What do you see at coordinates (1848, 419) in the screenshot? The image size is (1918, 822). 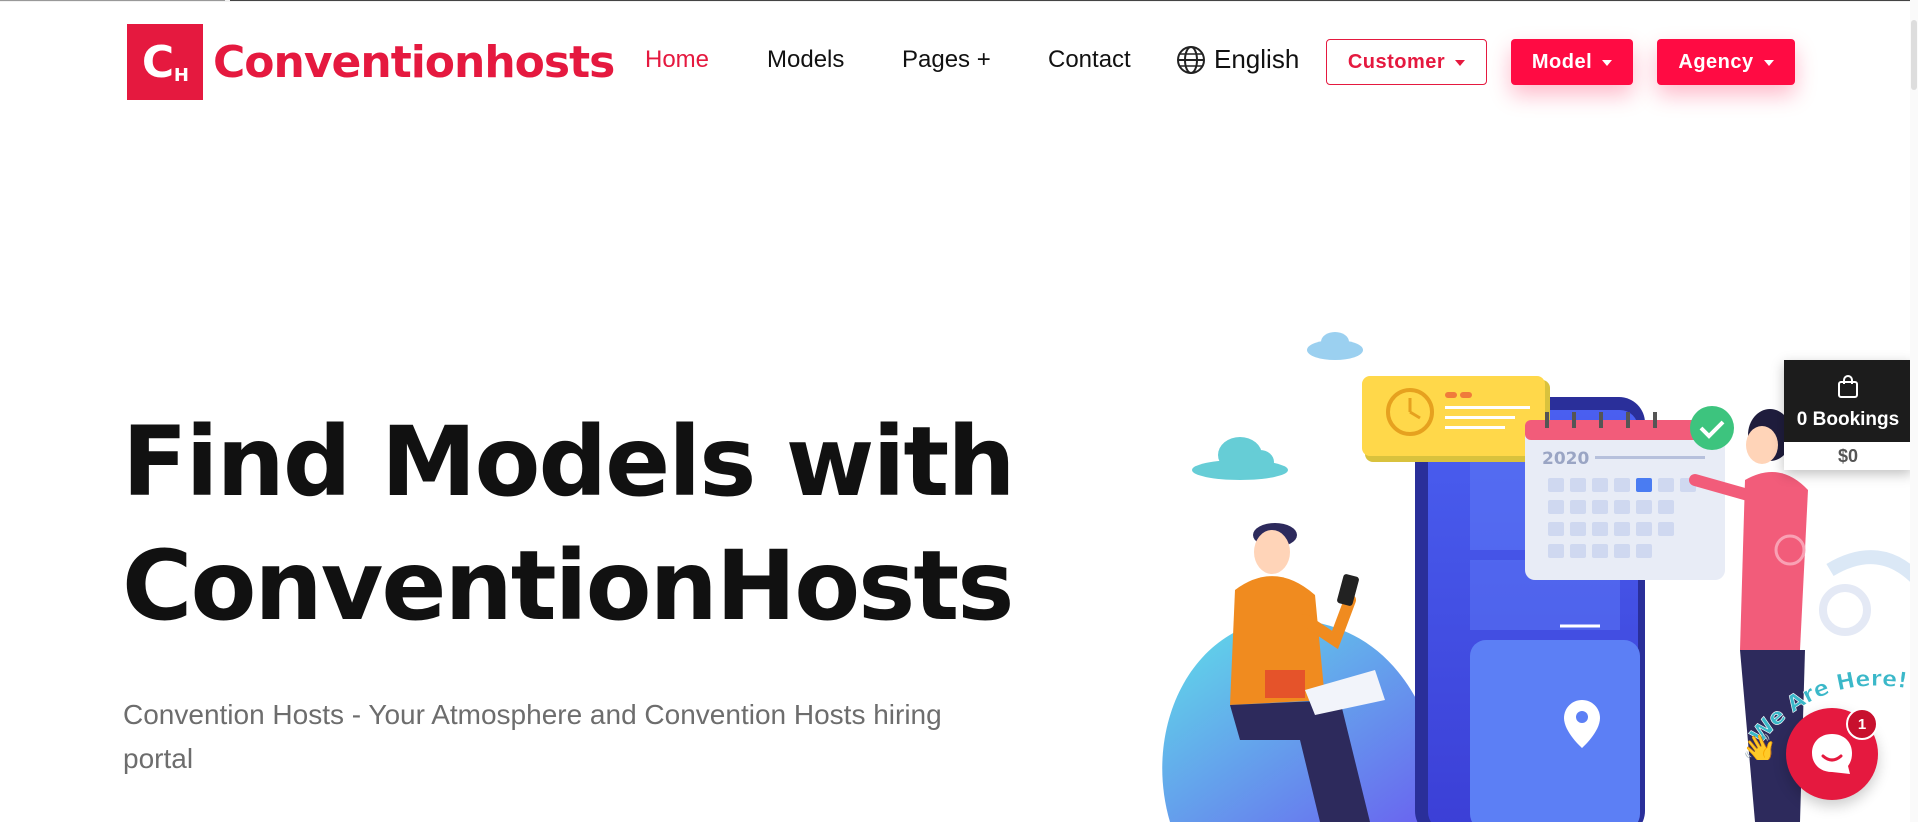 I see `bookings-count: 0 Bookings` at bounding box center [1848, 419].